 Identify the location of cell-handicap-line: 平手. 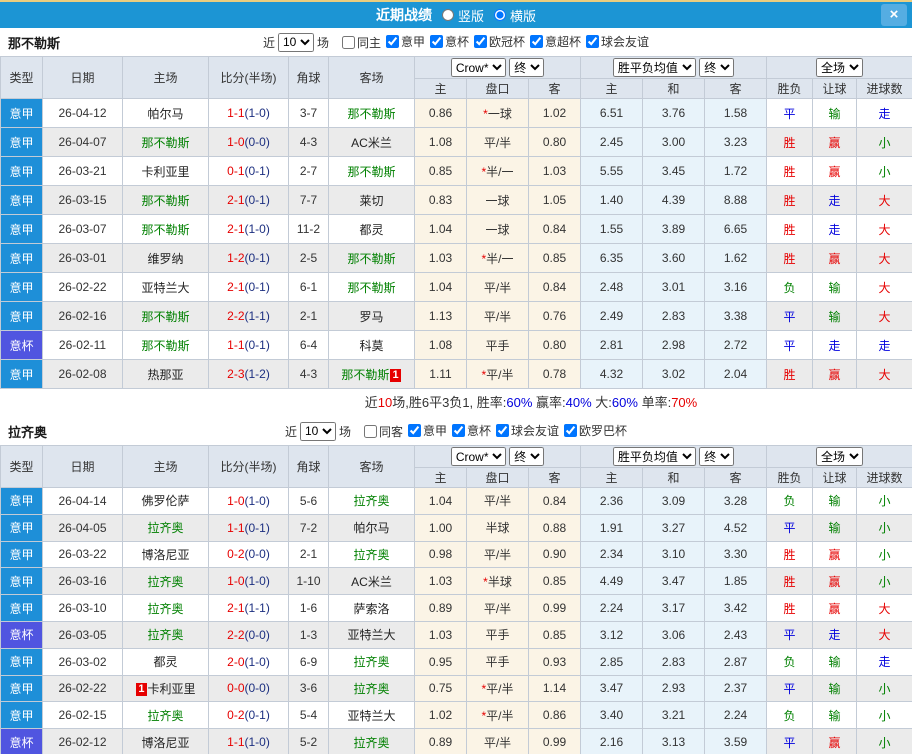
(497, 661).